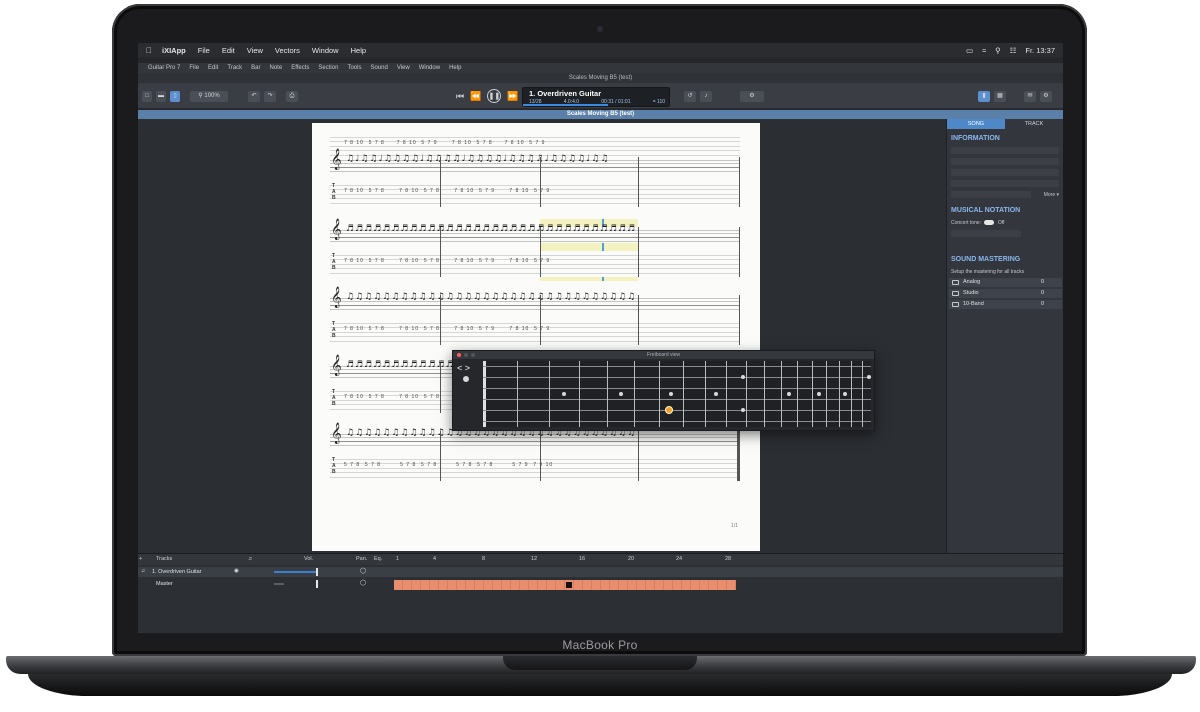 This screenshot has width=1200, height=712. What do you see at coordinates (984, 50) in the screenshot?
I see `wifi-icon: ≈` at bounding box center [984, 50].